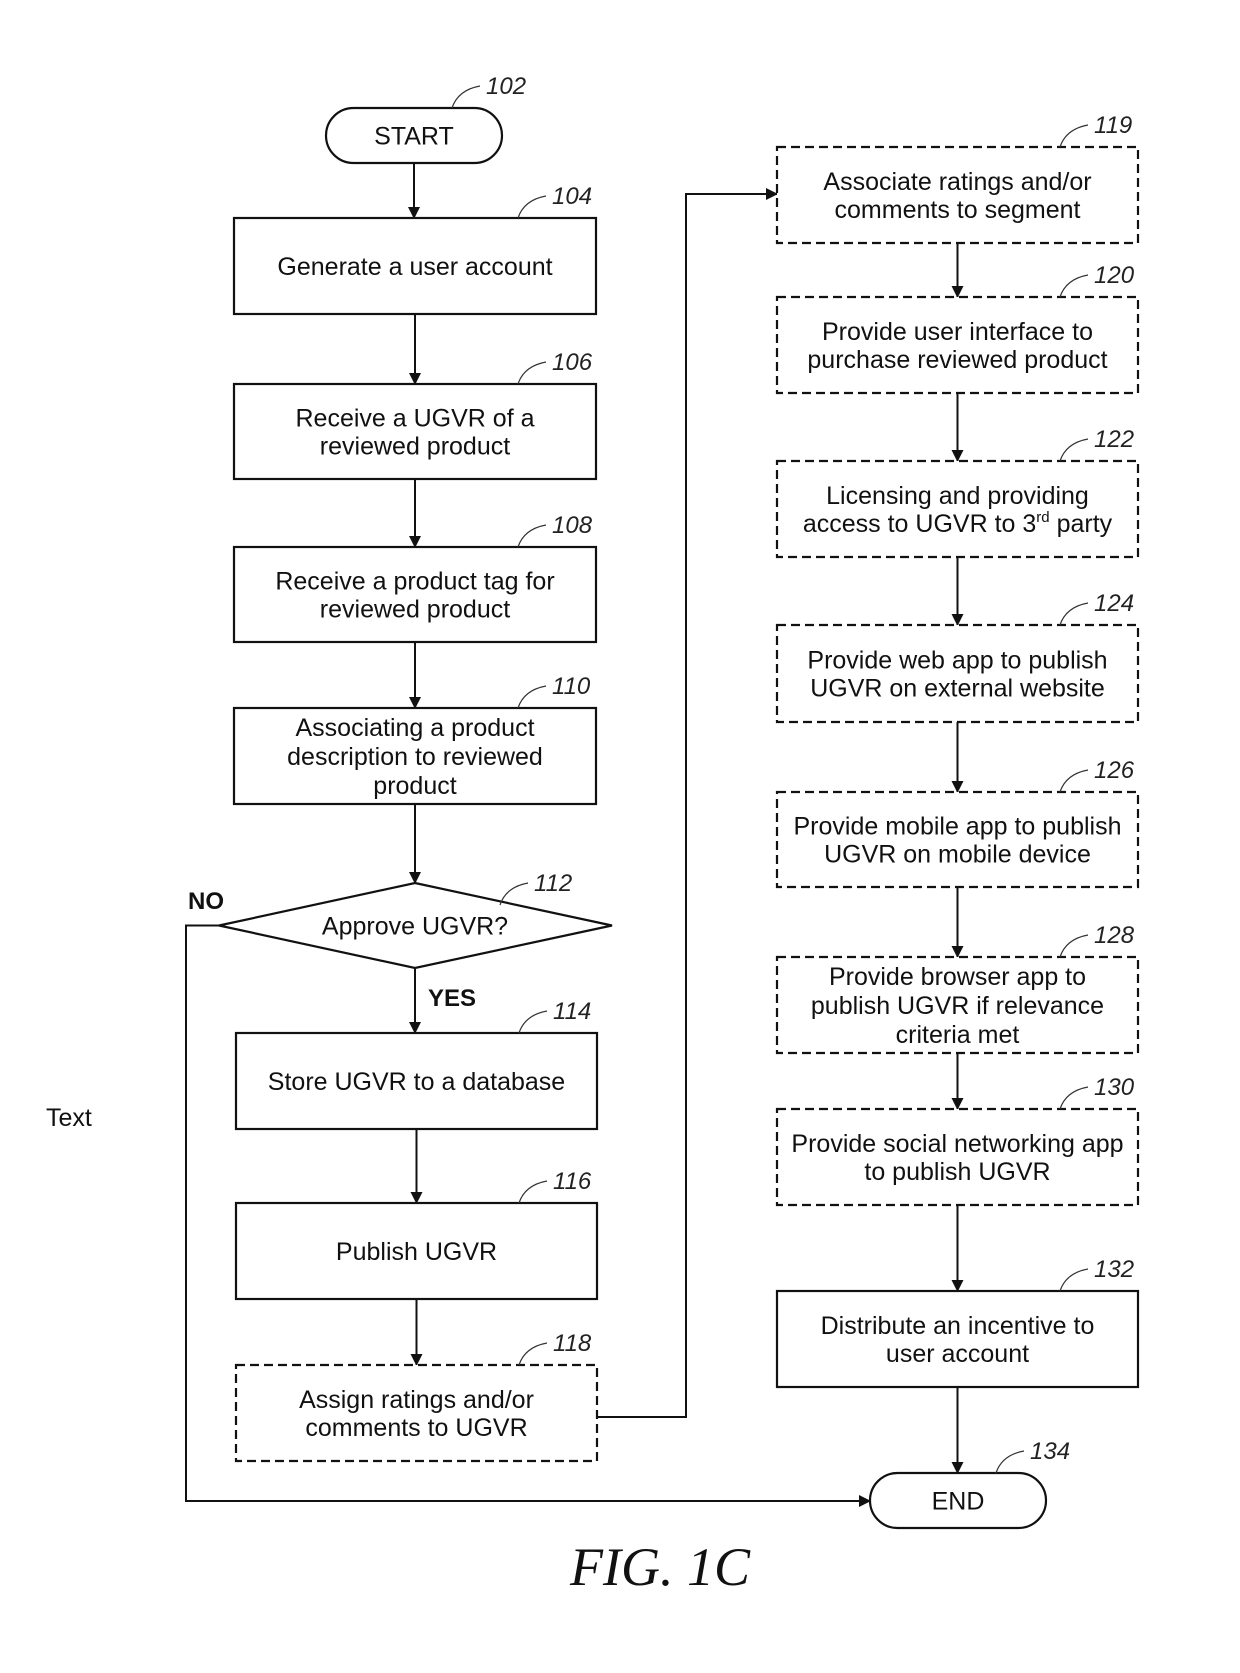 This screenshot has height=1673, width=1240. I want to click on node-label: Provide web app to publish, so click(957, 661).